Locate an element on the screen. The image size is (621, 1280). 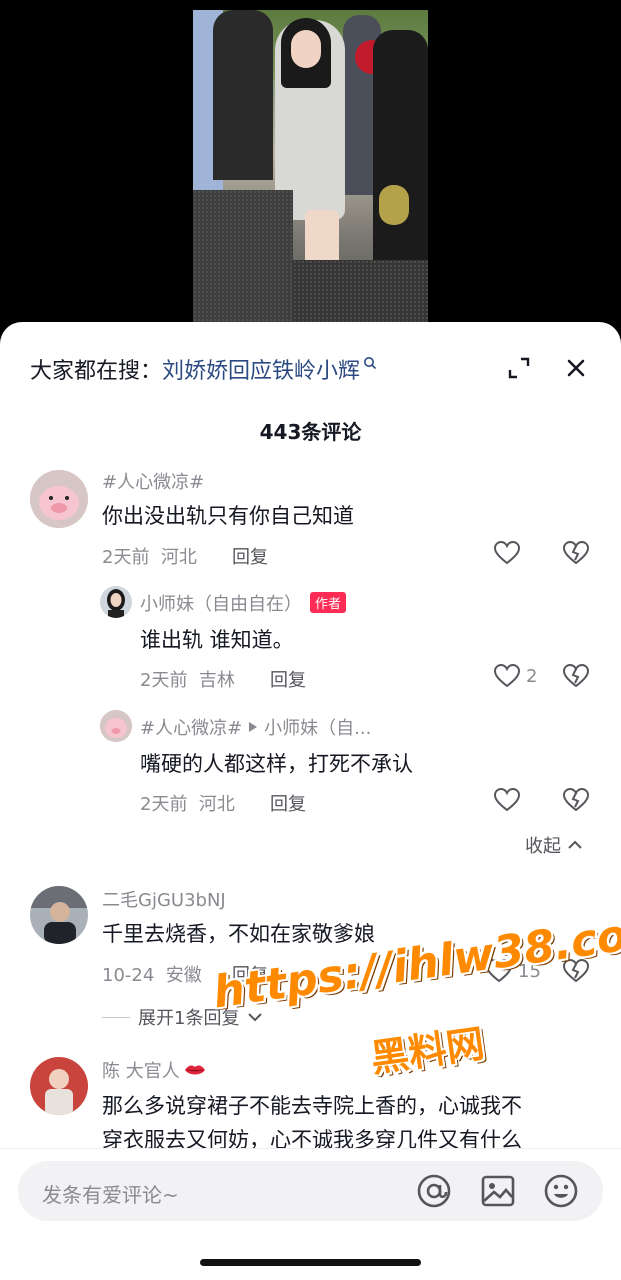
close-icon is located at coordinates (576, 368).